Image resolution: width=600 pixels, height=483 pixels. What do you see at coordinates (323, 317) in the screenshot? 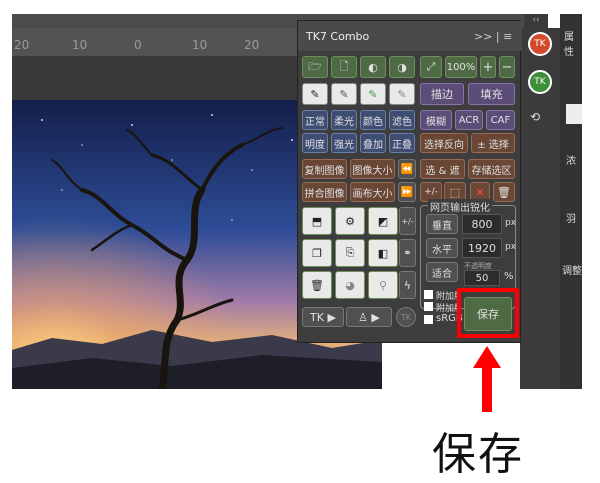
I see `tk-menu-button: TK ▶` at bounding box center [323, 317].